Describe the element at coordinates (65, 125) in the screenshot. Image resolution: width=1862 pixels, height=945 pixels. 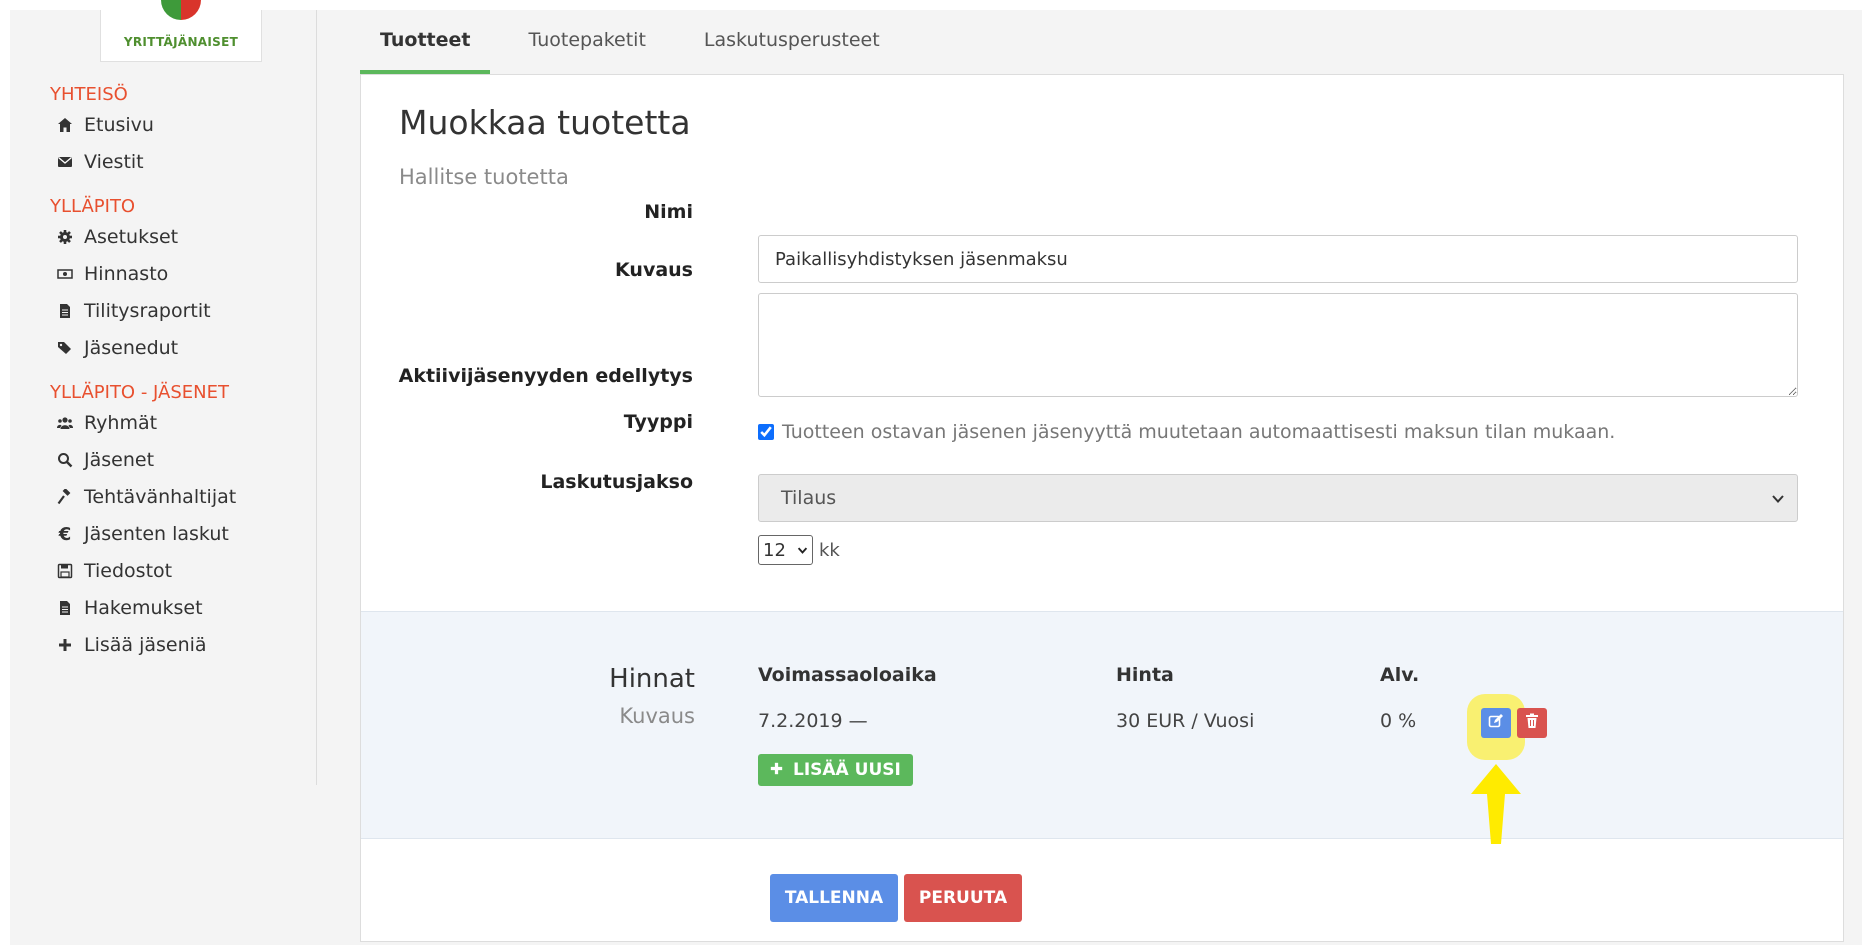
I see `home-icon` at that location.